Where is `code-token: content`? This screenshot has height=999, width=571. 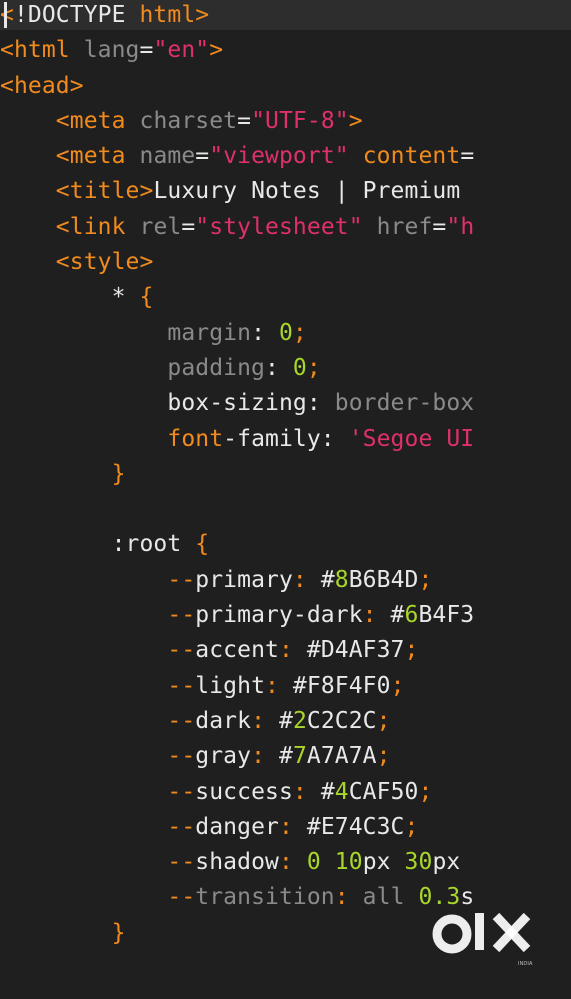 code-token: content is located at coordinates (411, 156).